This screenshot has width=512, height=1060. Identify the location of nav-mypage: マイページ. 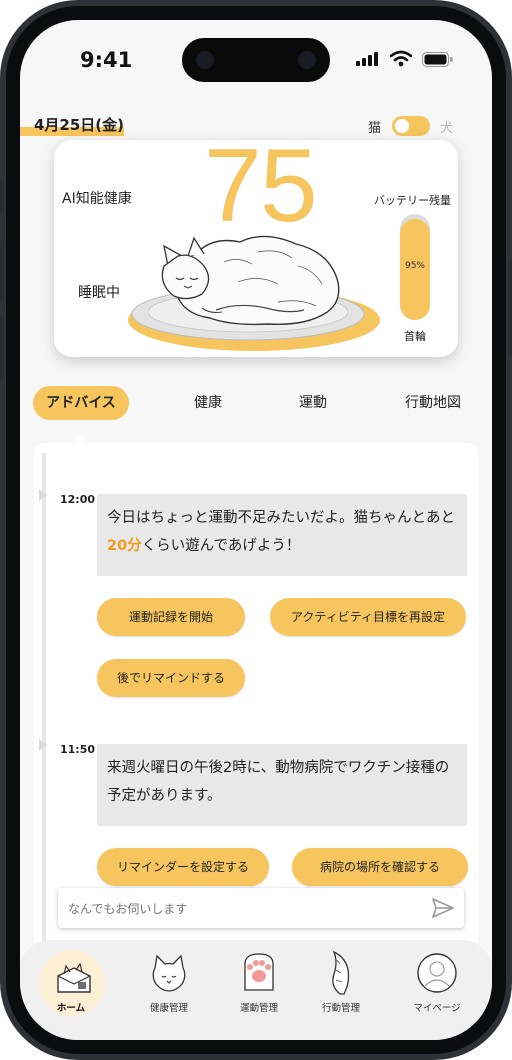
(437, 990).